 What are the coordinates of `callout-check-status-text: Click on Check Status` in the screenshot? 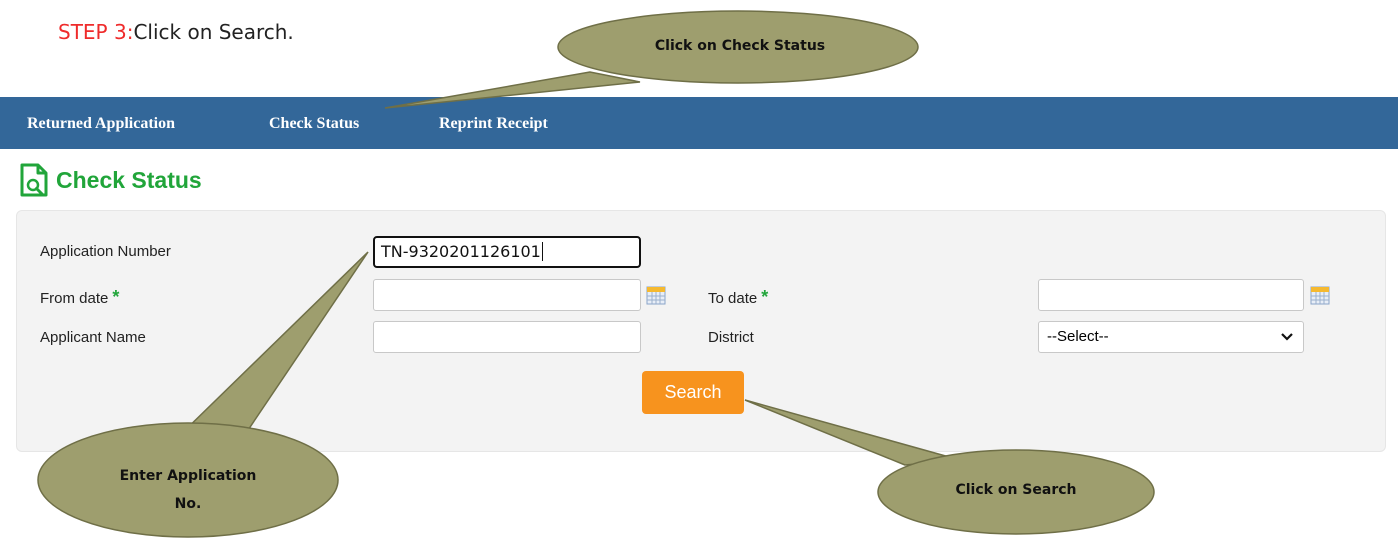 It's located at (740, 46).